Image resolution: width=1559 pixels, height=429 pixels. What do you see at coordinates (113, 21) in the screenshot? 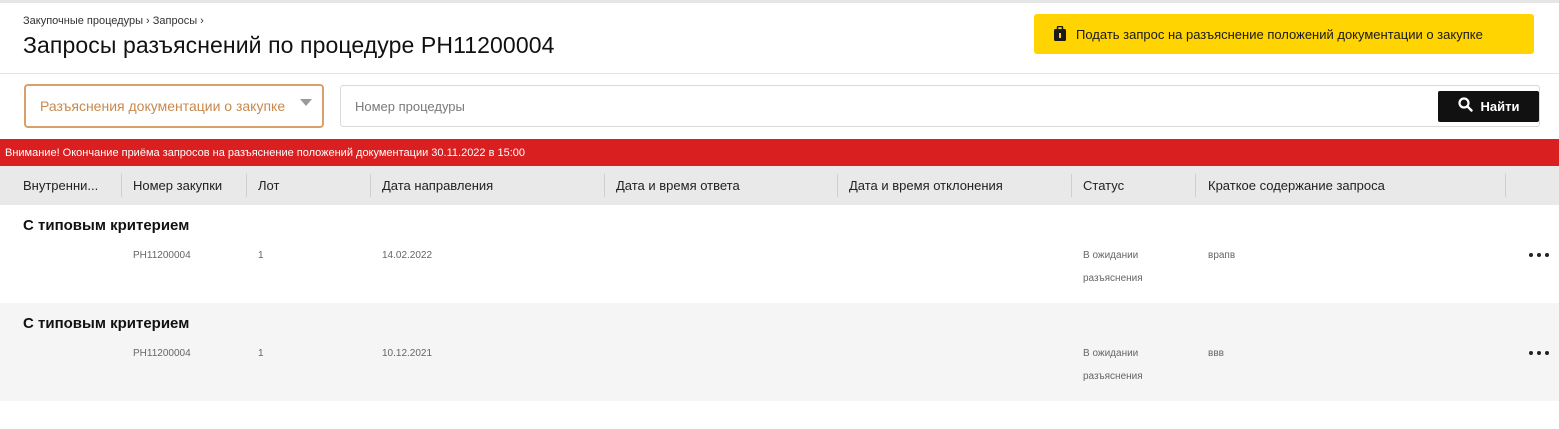
I see `breadcrumb: Закупочные процедуры › Запросы ›` at bounding box center [113, 21].